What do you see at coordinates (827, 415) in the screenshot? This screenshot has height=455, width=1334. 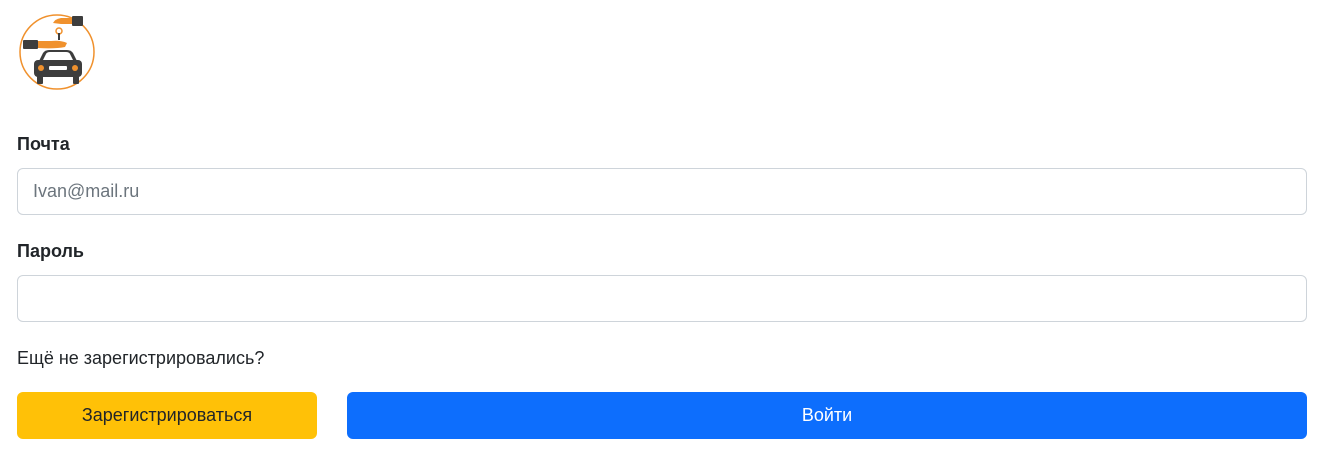 I see `login-button: Войти` at bounding box center [827, 415].